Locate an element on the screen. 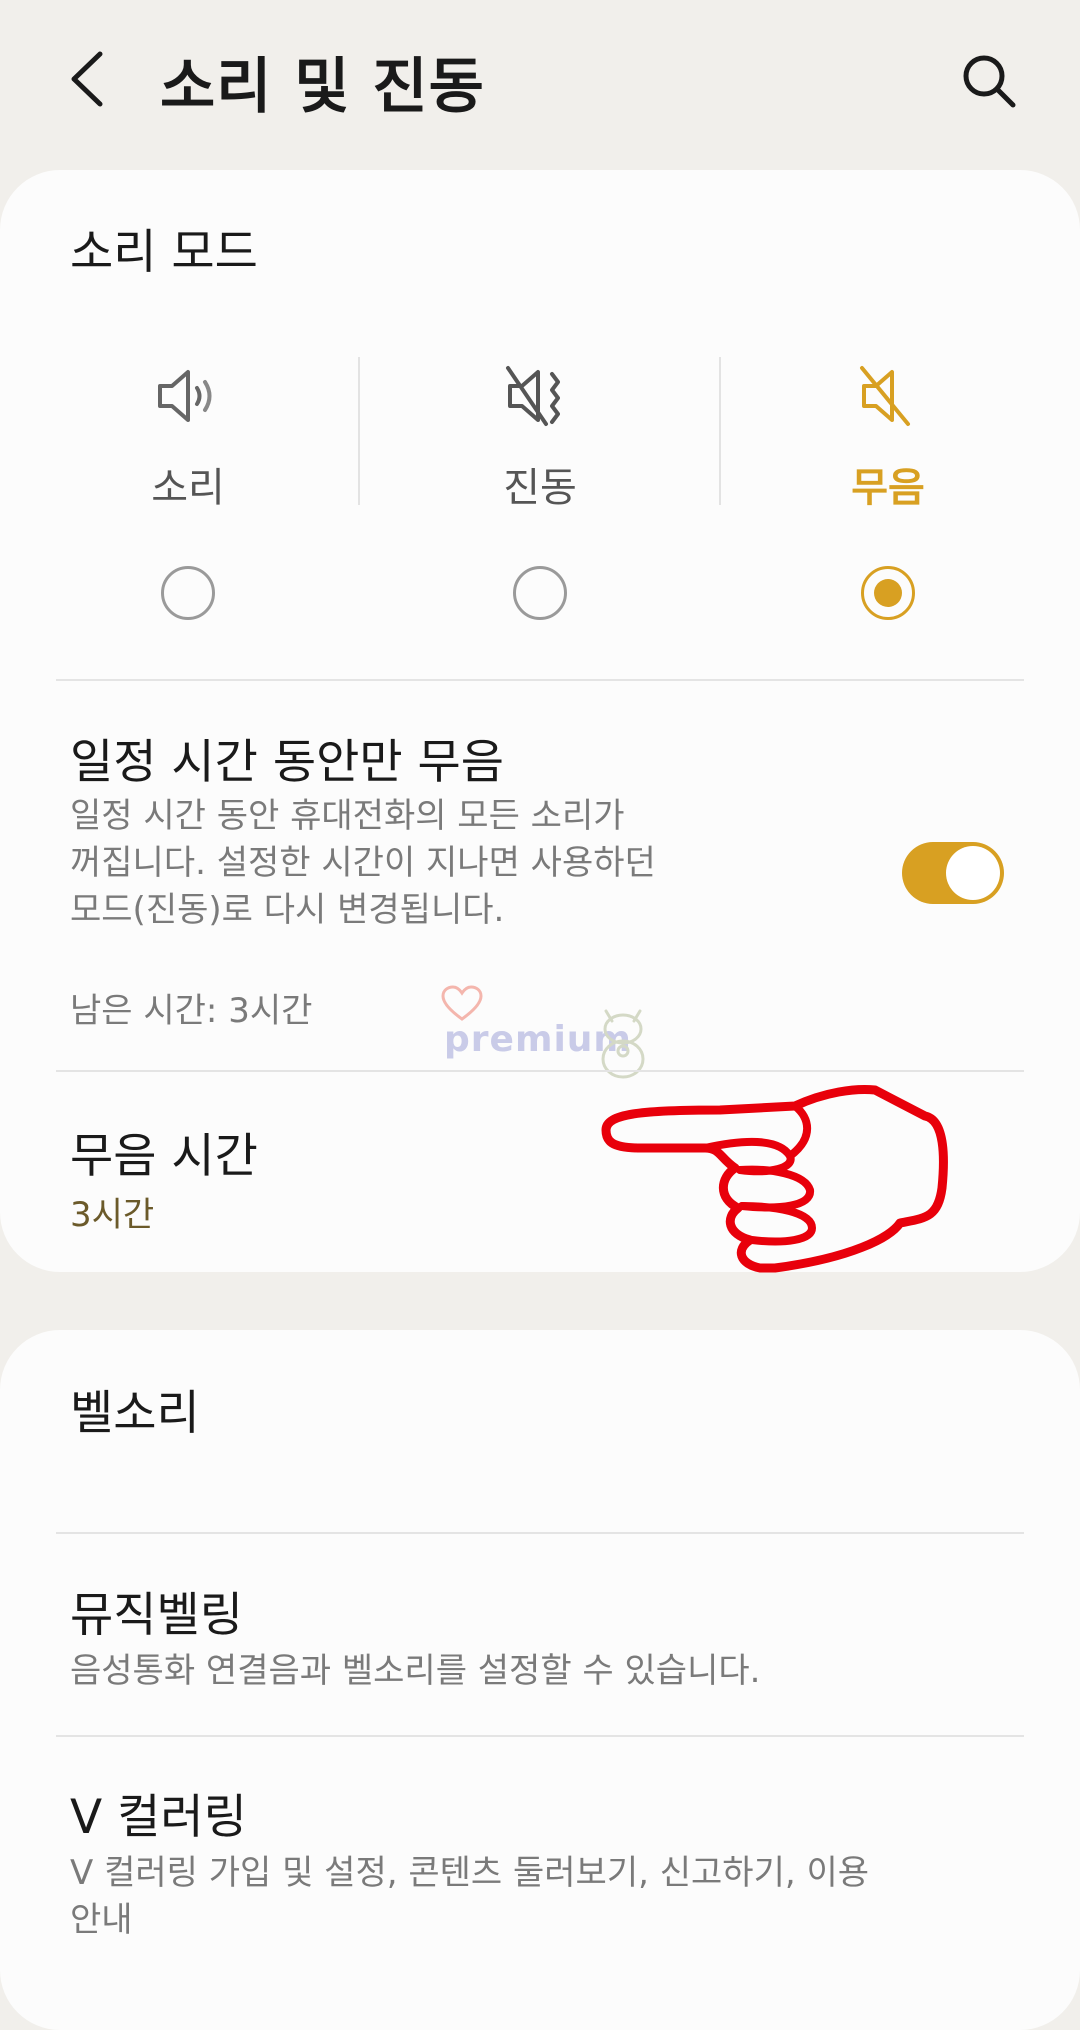 This screenshot has width=1080, height=2030. temp-mute-desc-line: 일정 시간 동안 휴대전화의 모든 소리가 is located at coordinates (347, 816).